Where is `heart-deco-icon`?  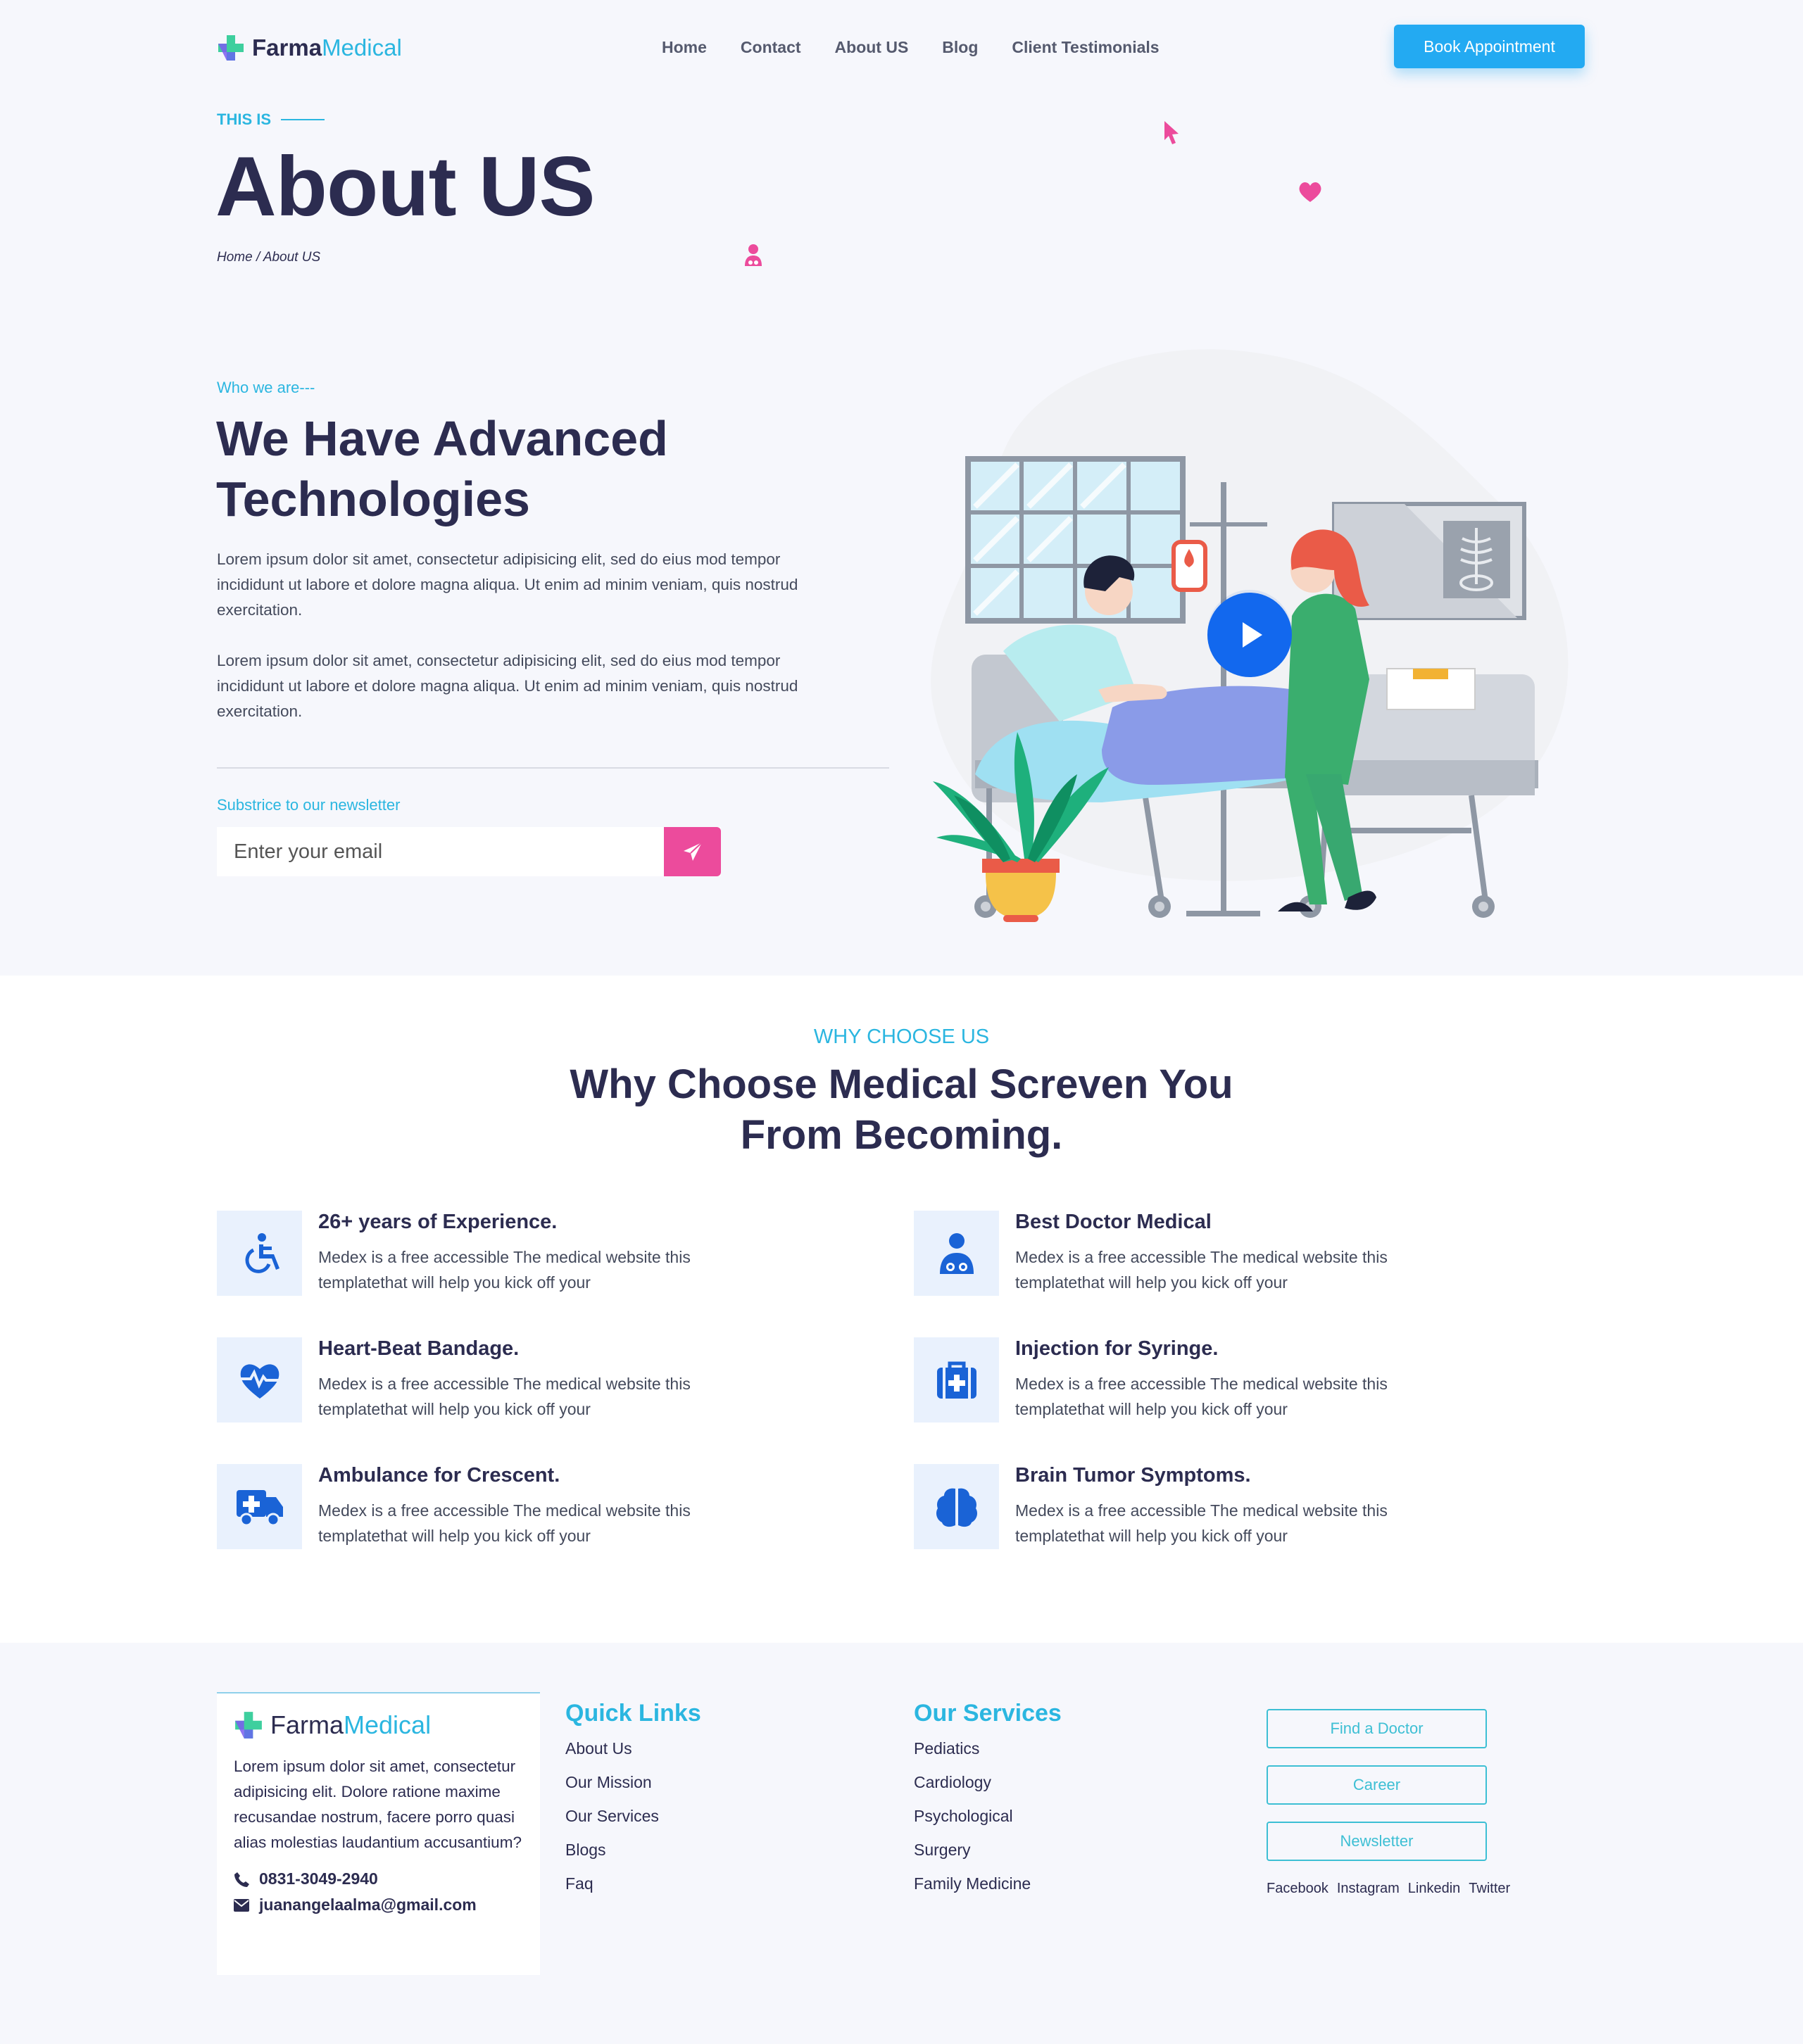
heart-deco-icon is located at coordinates (1310, 192).